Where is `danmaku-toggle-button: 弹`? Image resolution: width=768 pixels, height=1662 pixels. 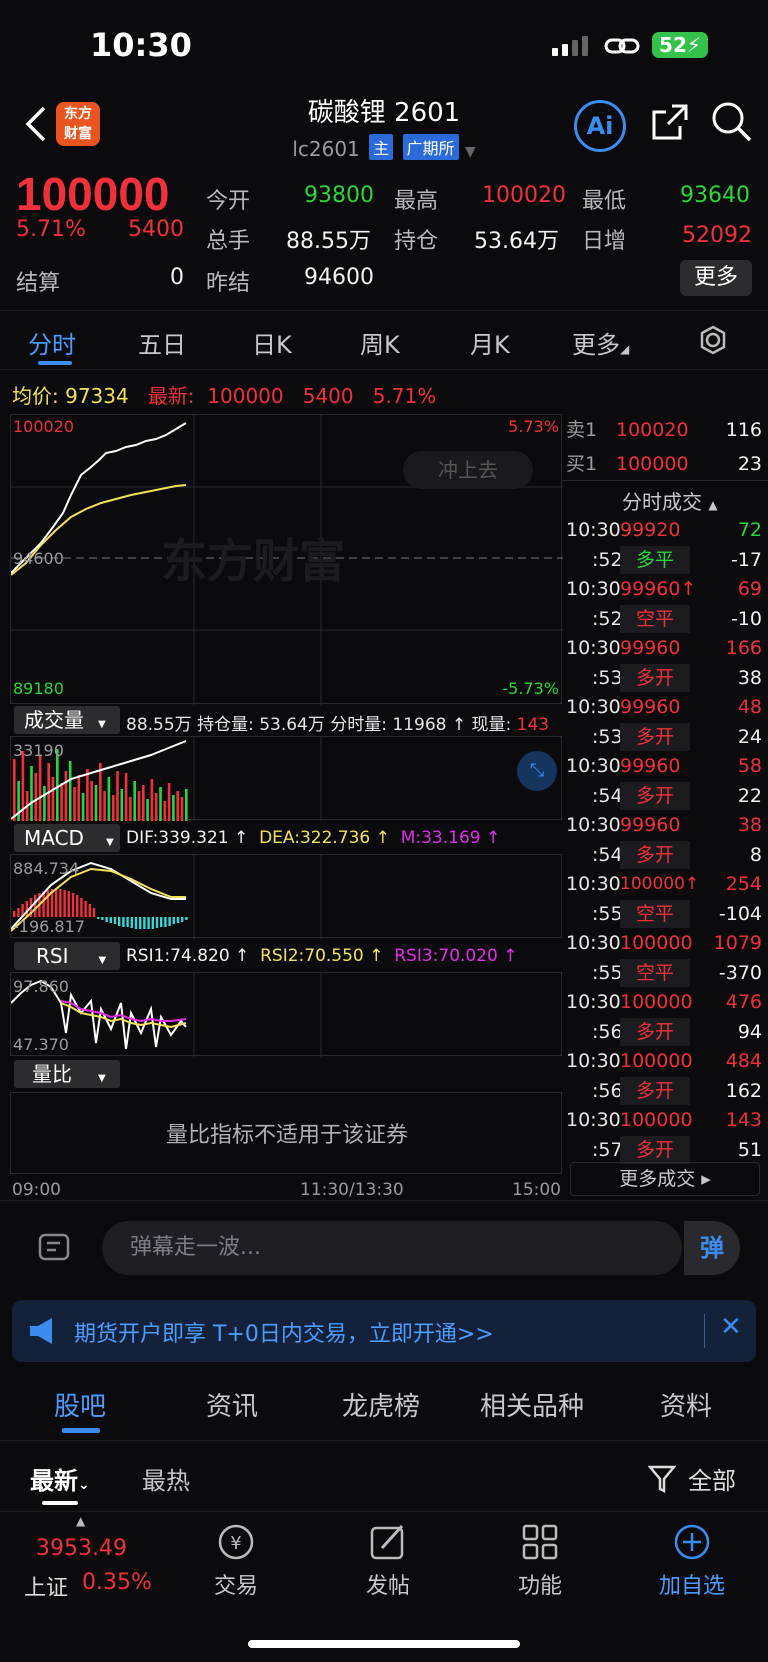 danmaku-toggle-button: 弹 is located at coordinates (712, 1248).